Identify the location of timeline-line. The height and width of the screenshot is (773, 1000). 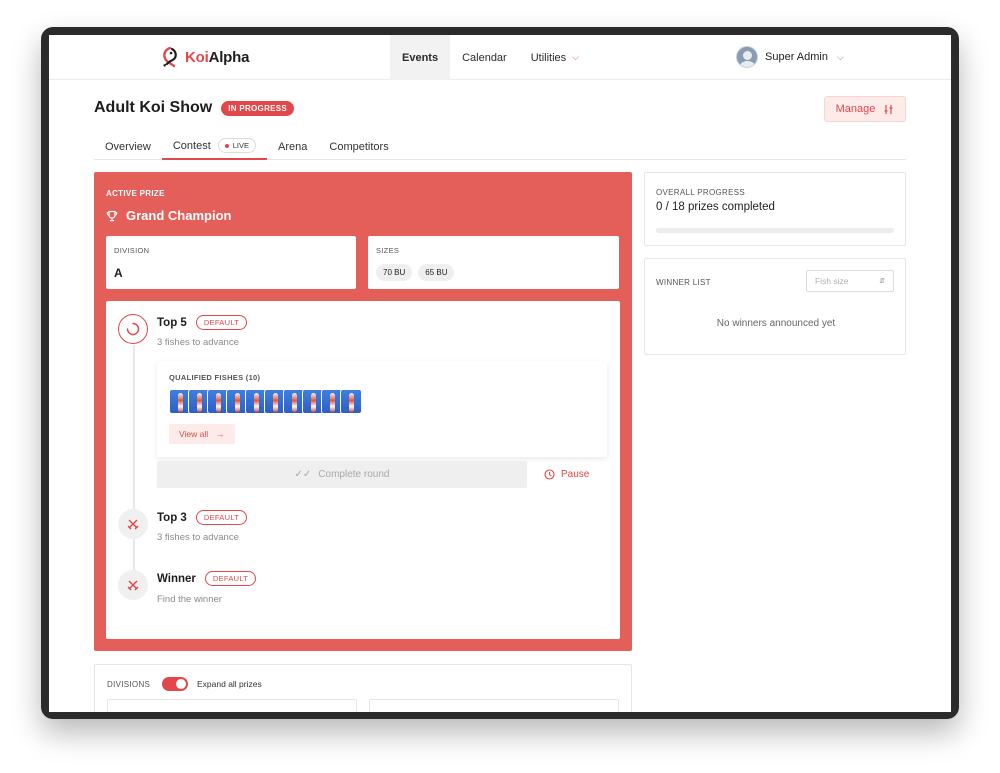
(134, 461).